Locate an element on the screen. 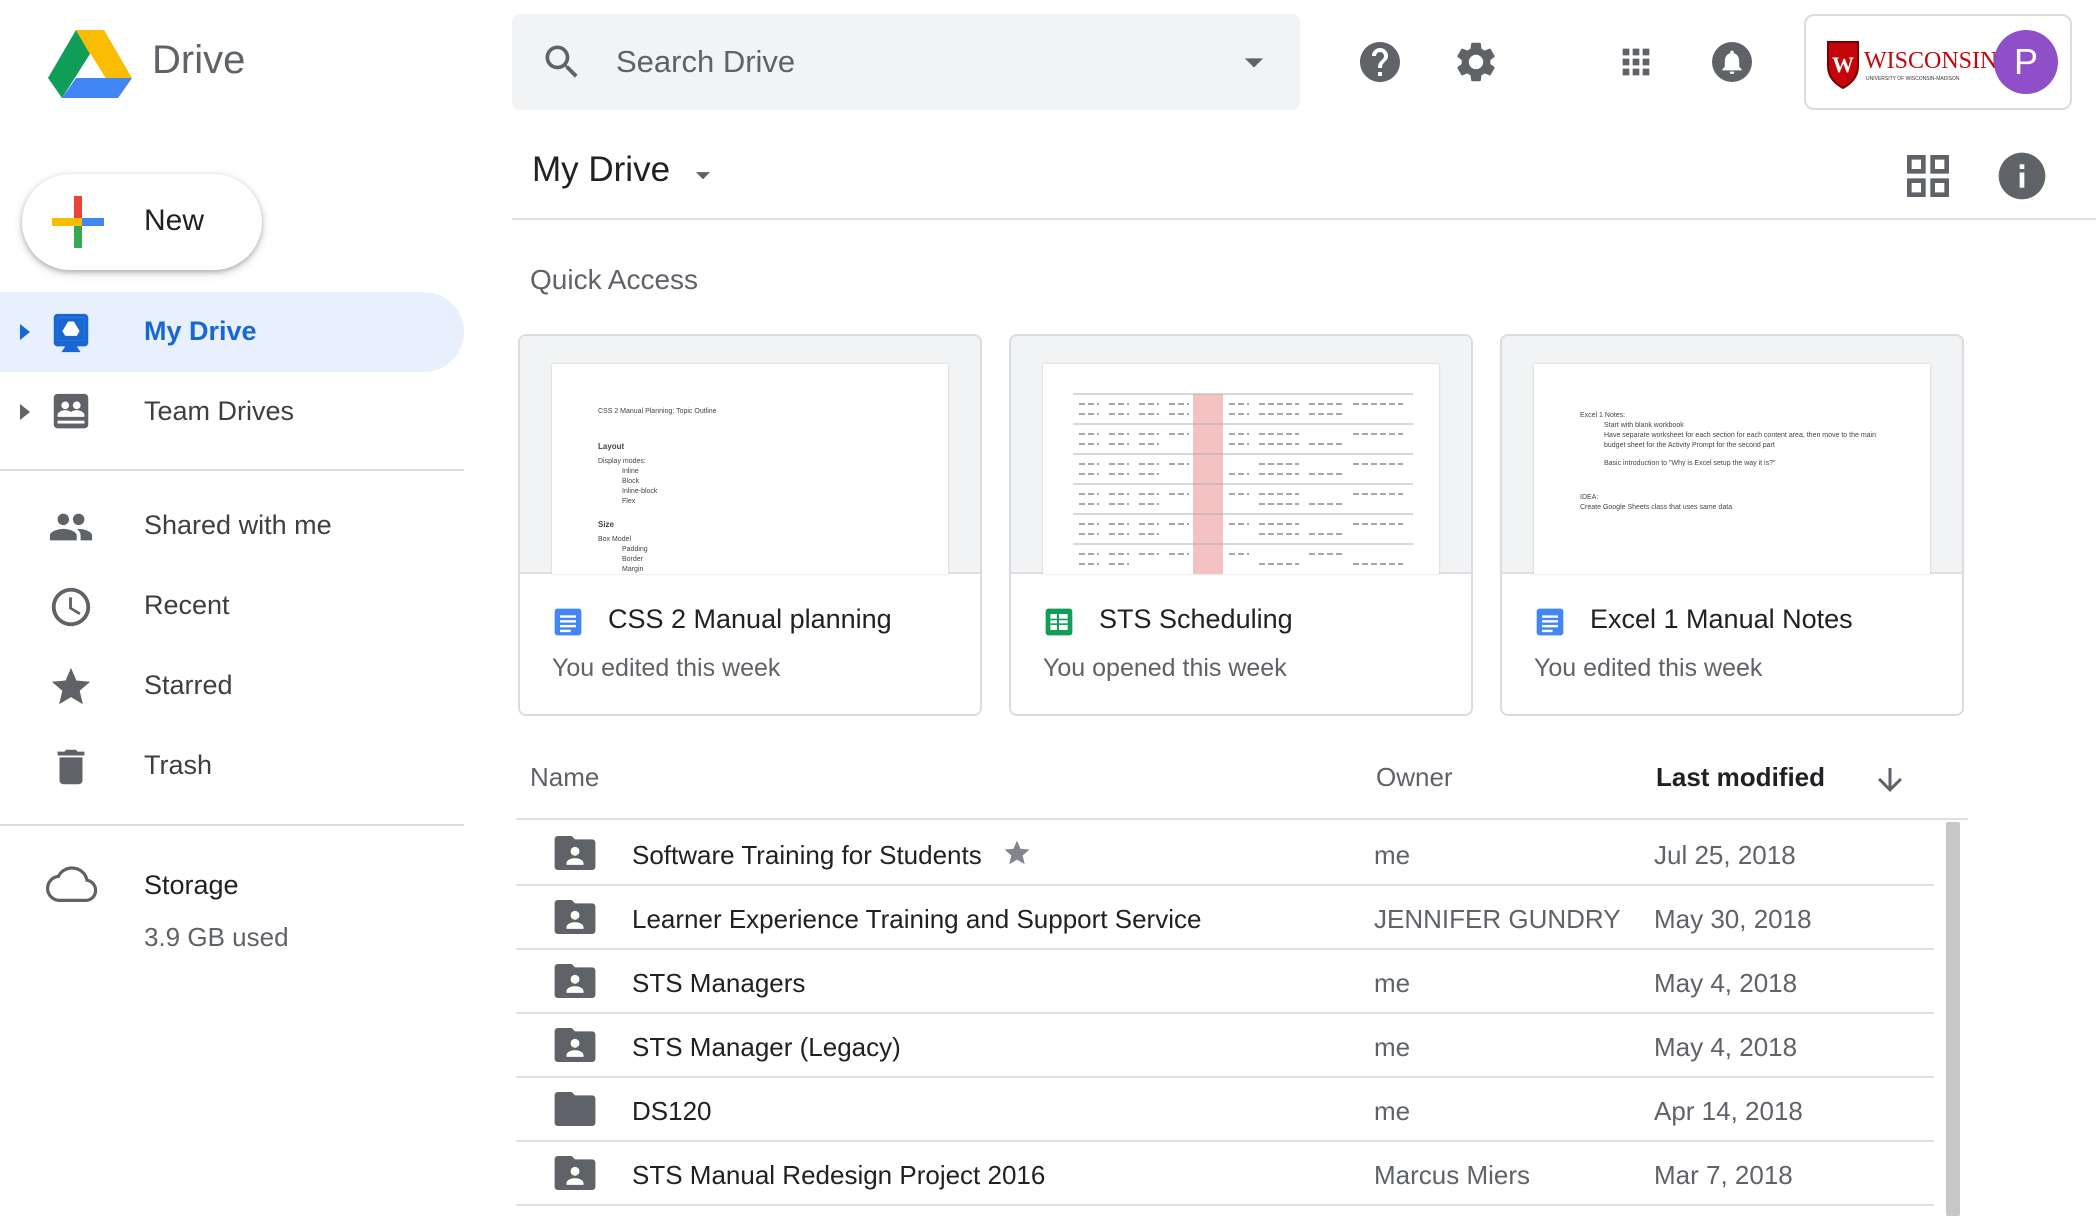  search-options-dropdown-icon is located at coordinates (1254, 62).